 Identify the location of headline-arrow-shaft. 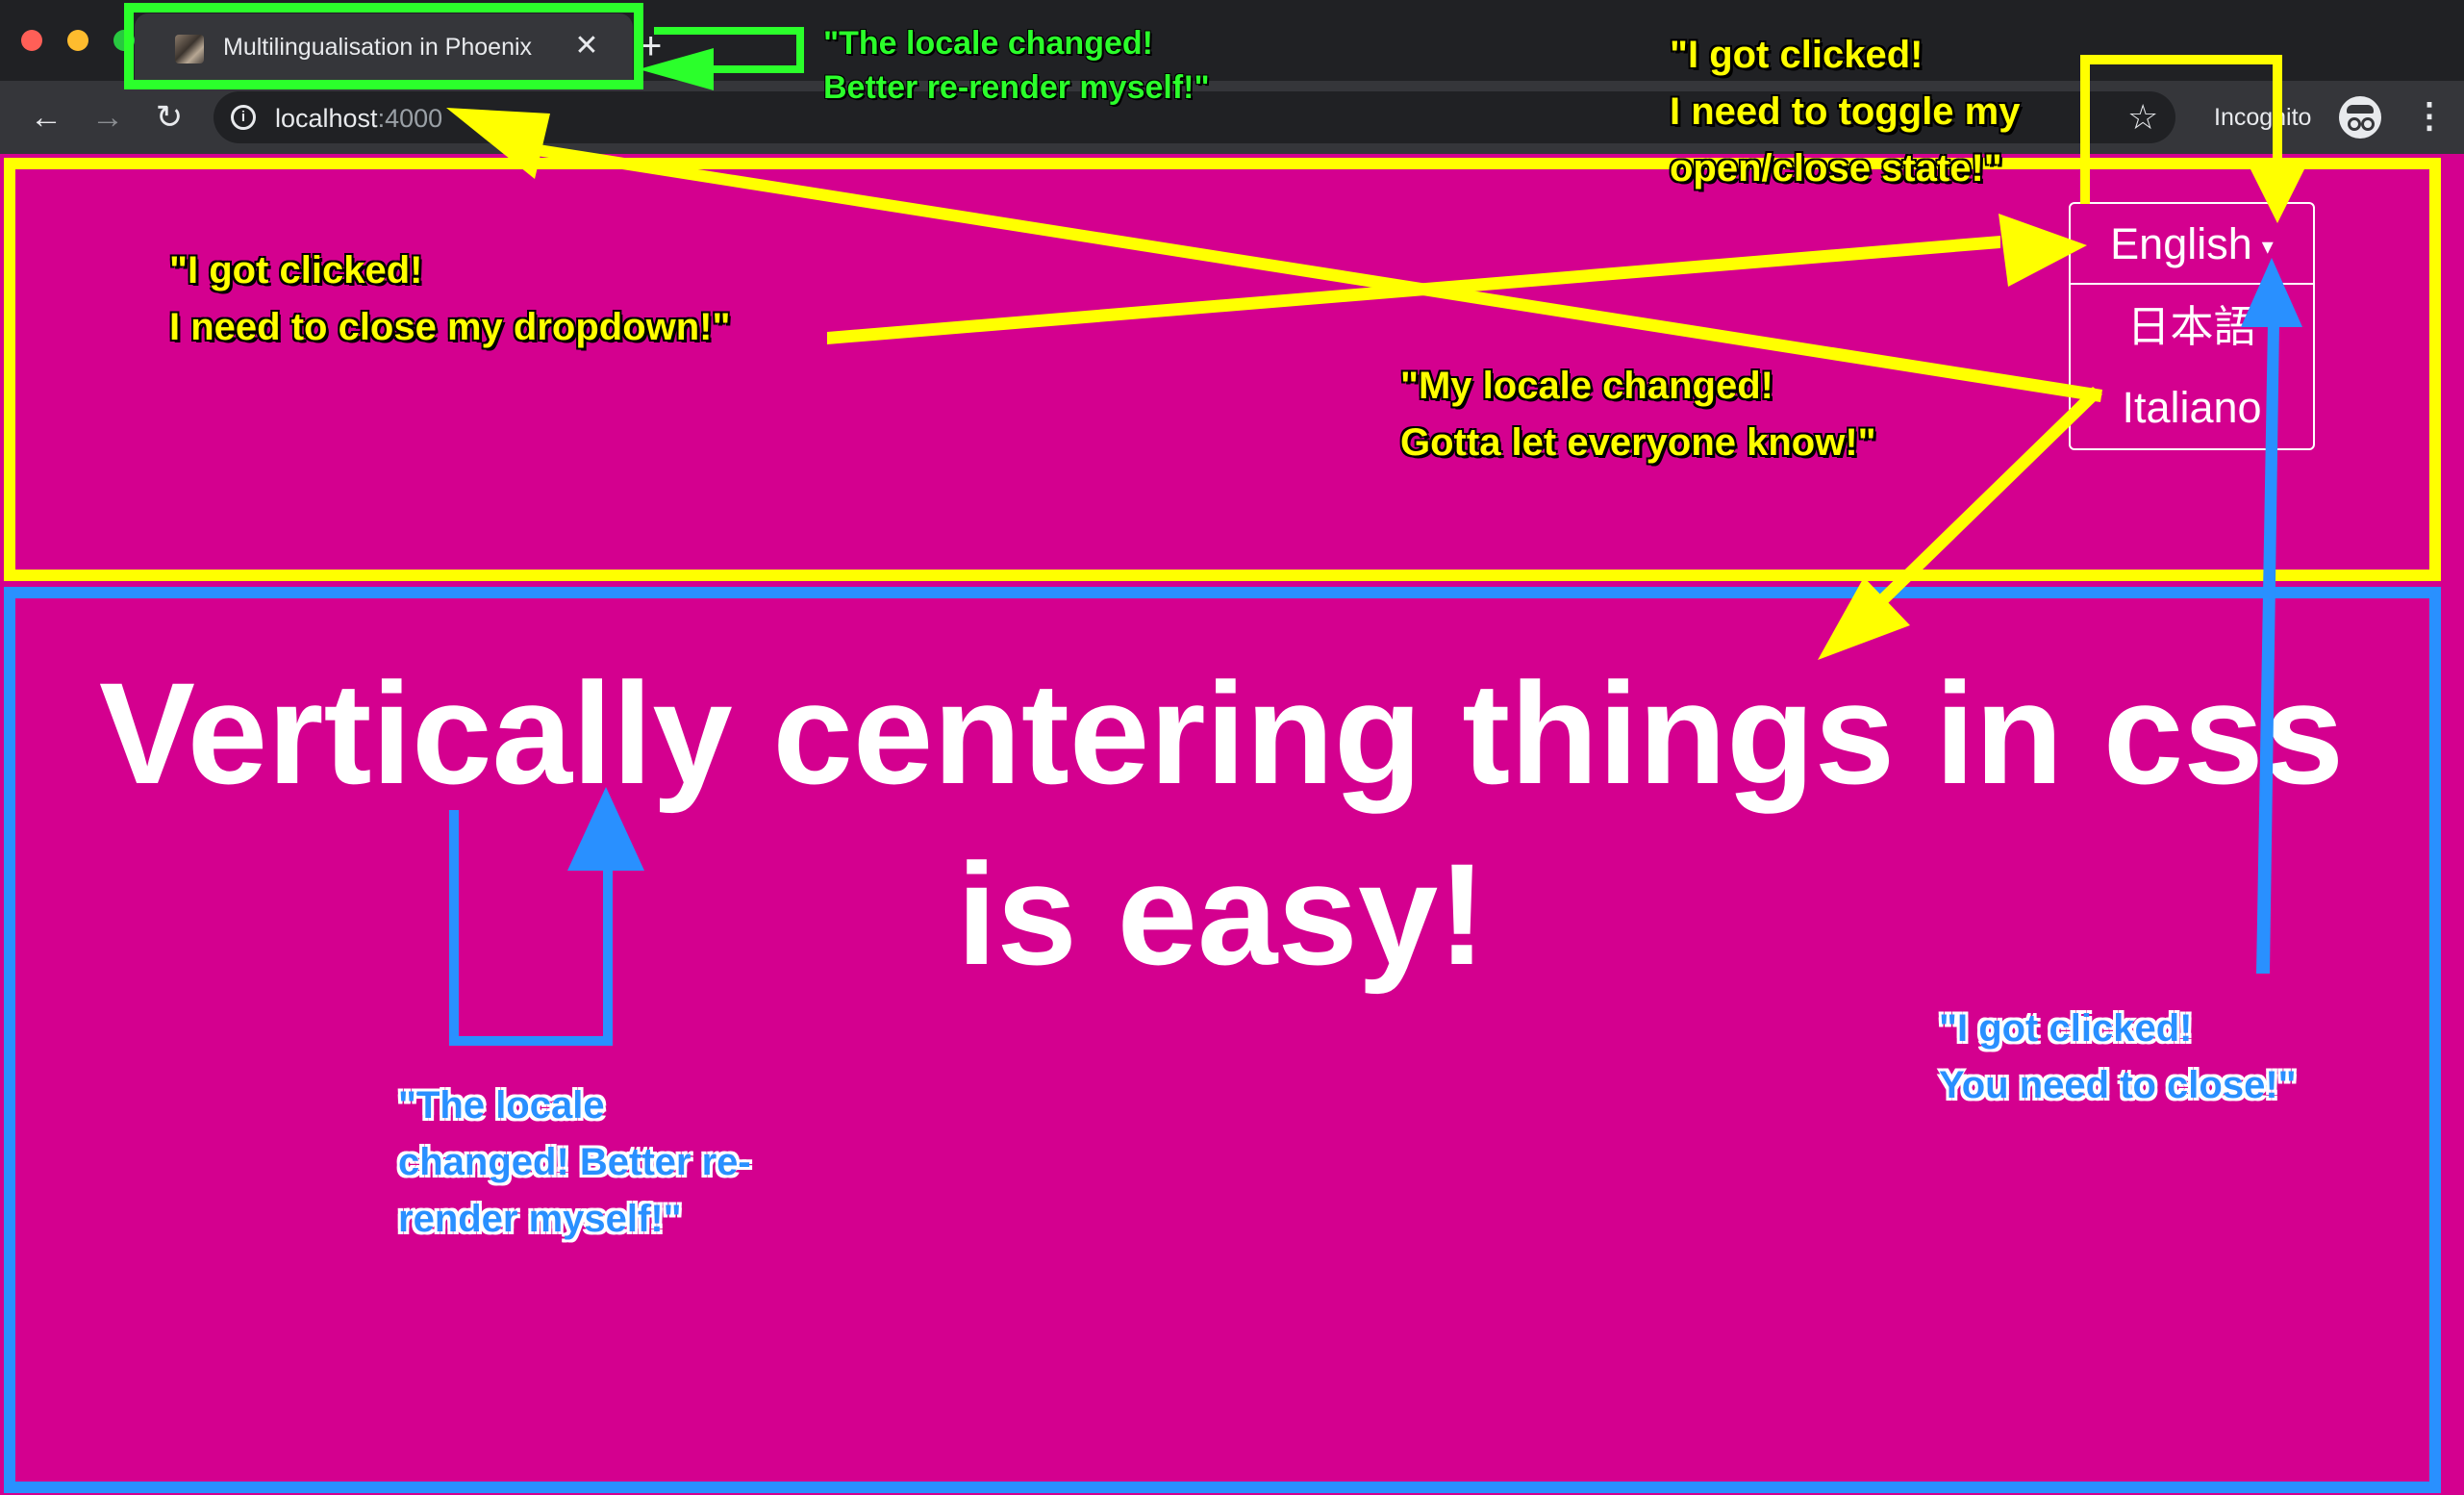
(1989, 497).